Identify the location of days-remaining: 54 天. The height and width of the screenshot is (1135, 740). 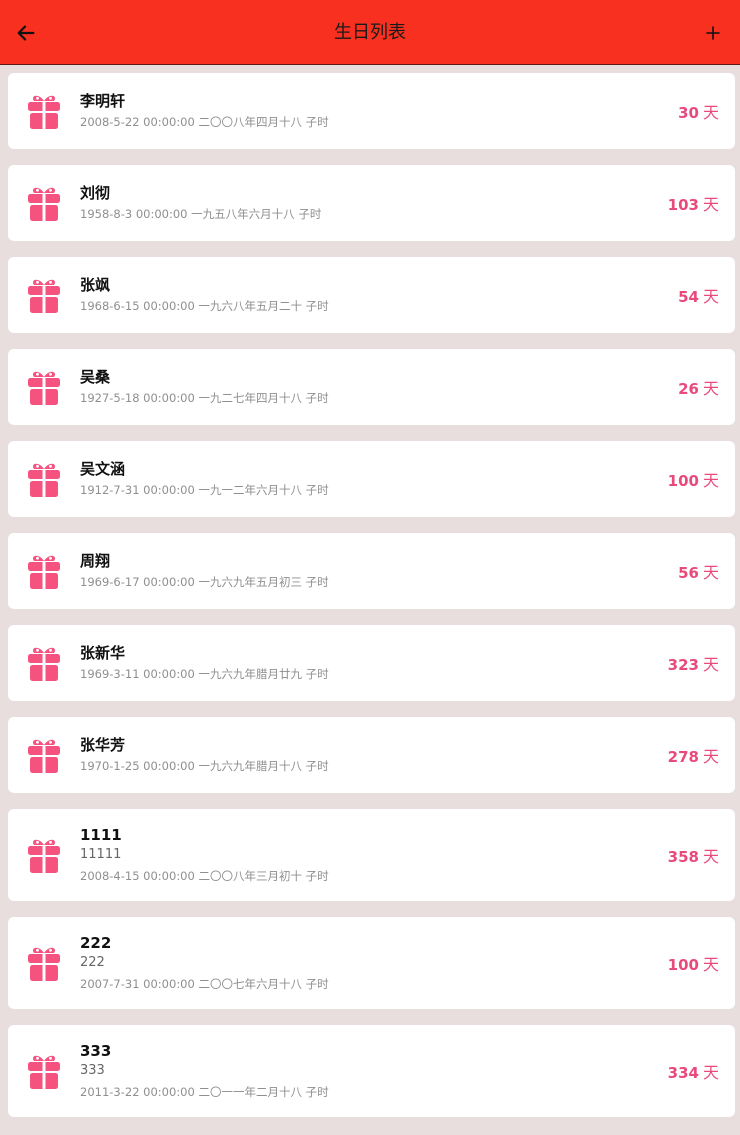
(698, 295).